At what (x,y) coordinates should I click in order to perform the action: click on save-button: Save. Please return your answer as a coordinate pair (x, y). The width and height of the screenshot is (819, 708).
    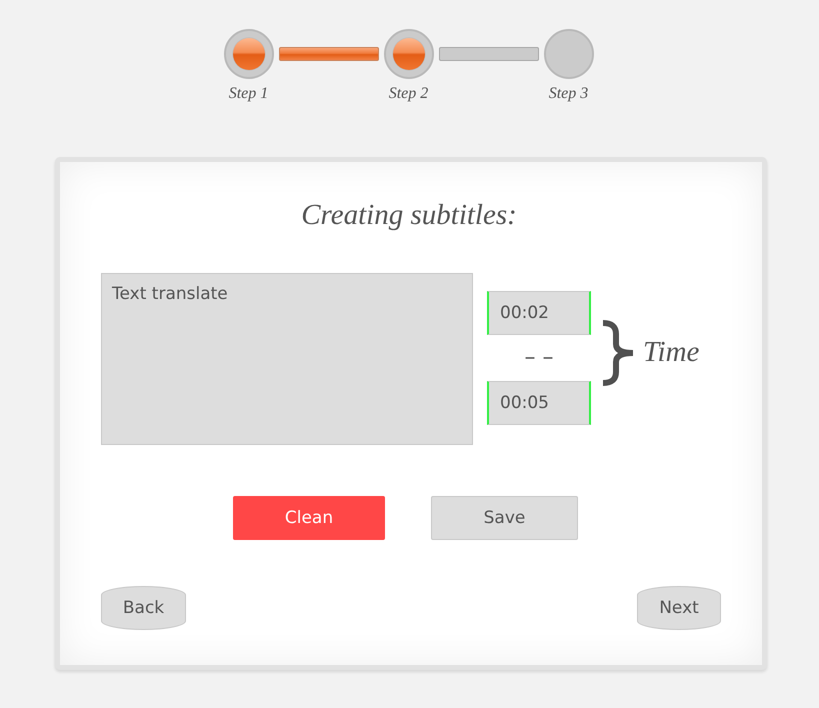
    Looking at the image, I should click on (504, 518).